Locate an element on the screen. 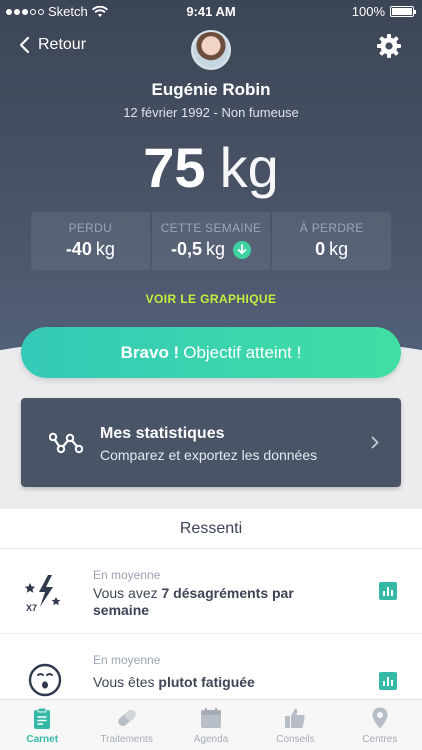 Image resolution: width=422 pixels, height=750 pixels. stat-week: CETTE SEMAINE -0,5 kg is located at coordinates (211, 241).